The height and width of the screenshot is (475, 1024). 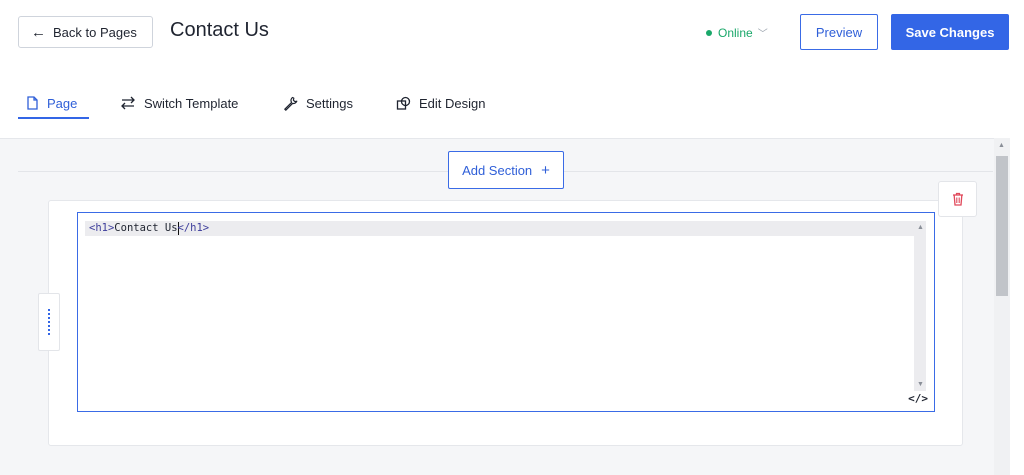 What do you see at coordinates (219, 30) in the screenshot?
I see `page-title: Contact Us` at bounding box center [219, 30].